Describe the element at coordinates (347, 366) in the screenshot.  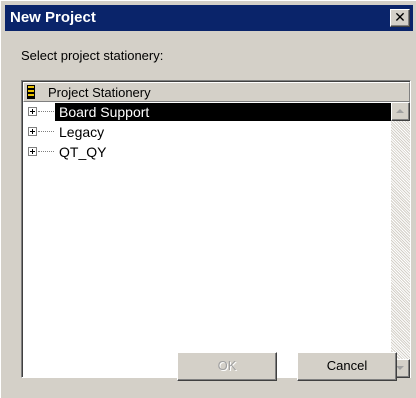
I see `cancel-button: Cancel` at that location.